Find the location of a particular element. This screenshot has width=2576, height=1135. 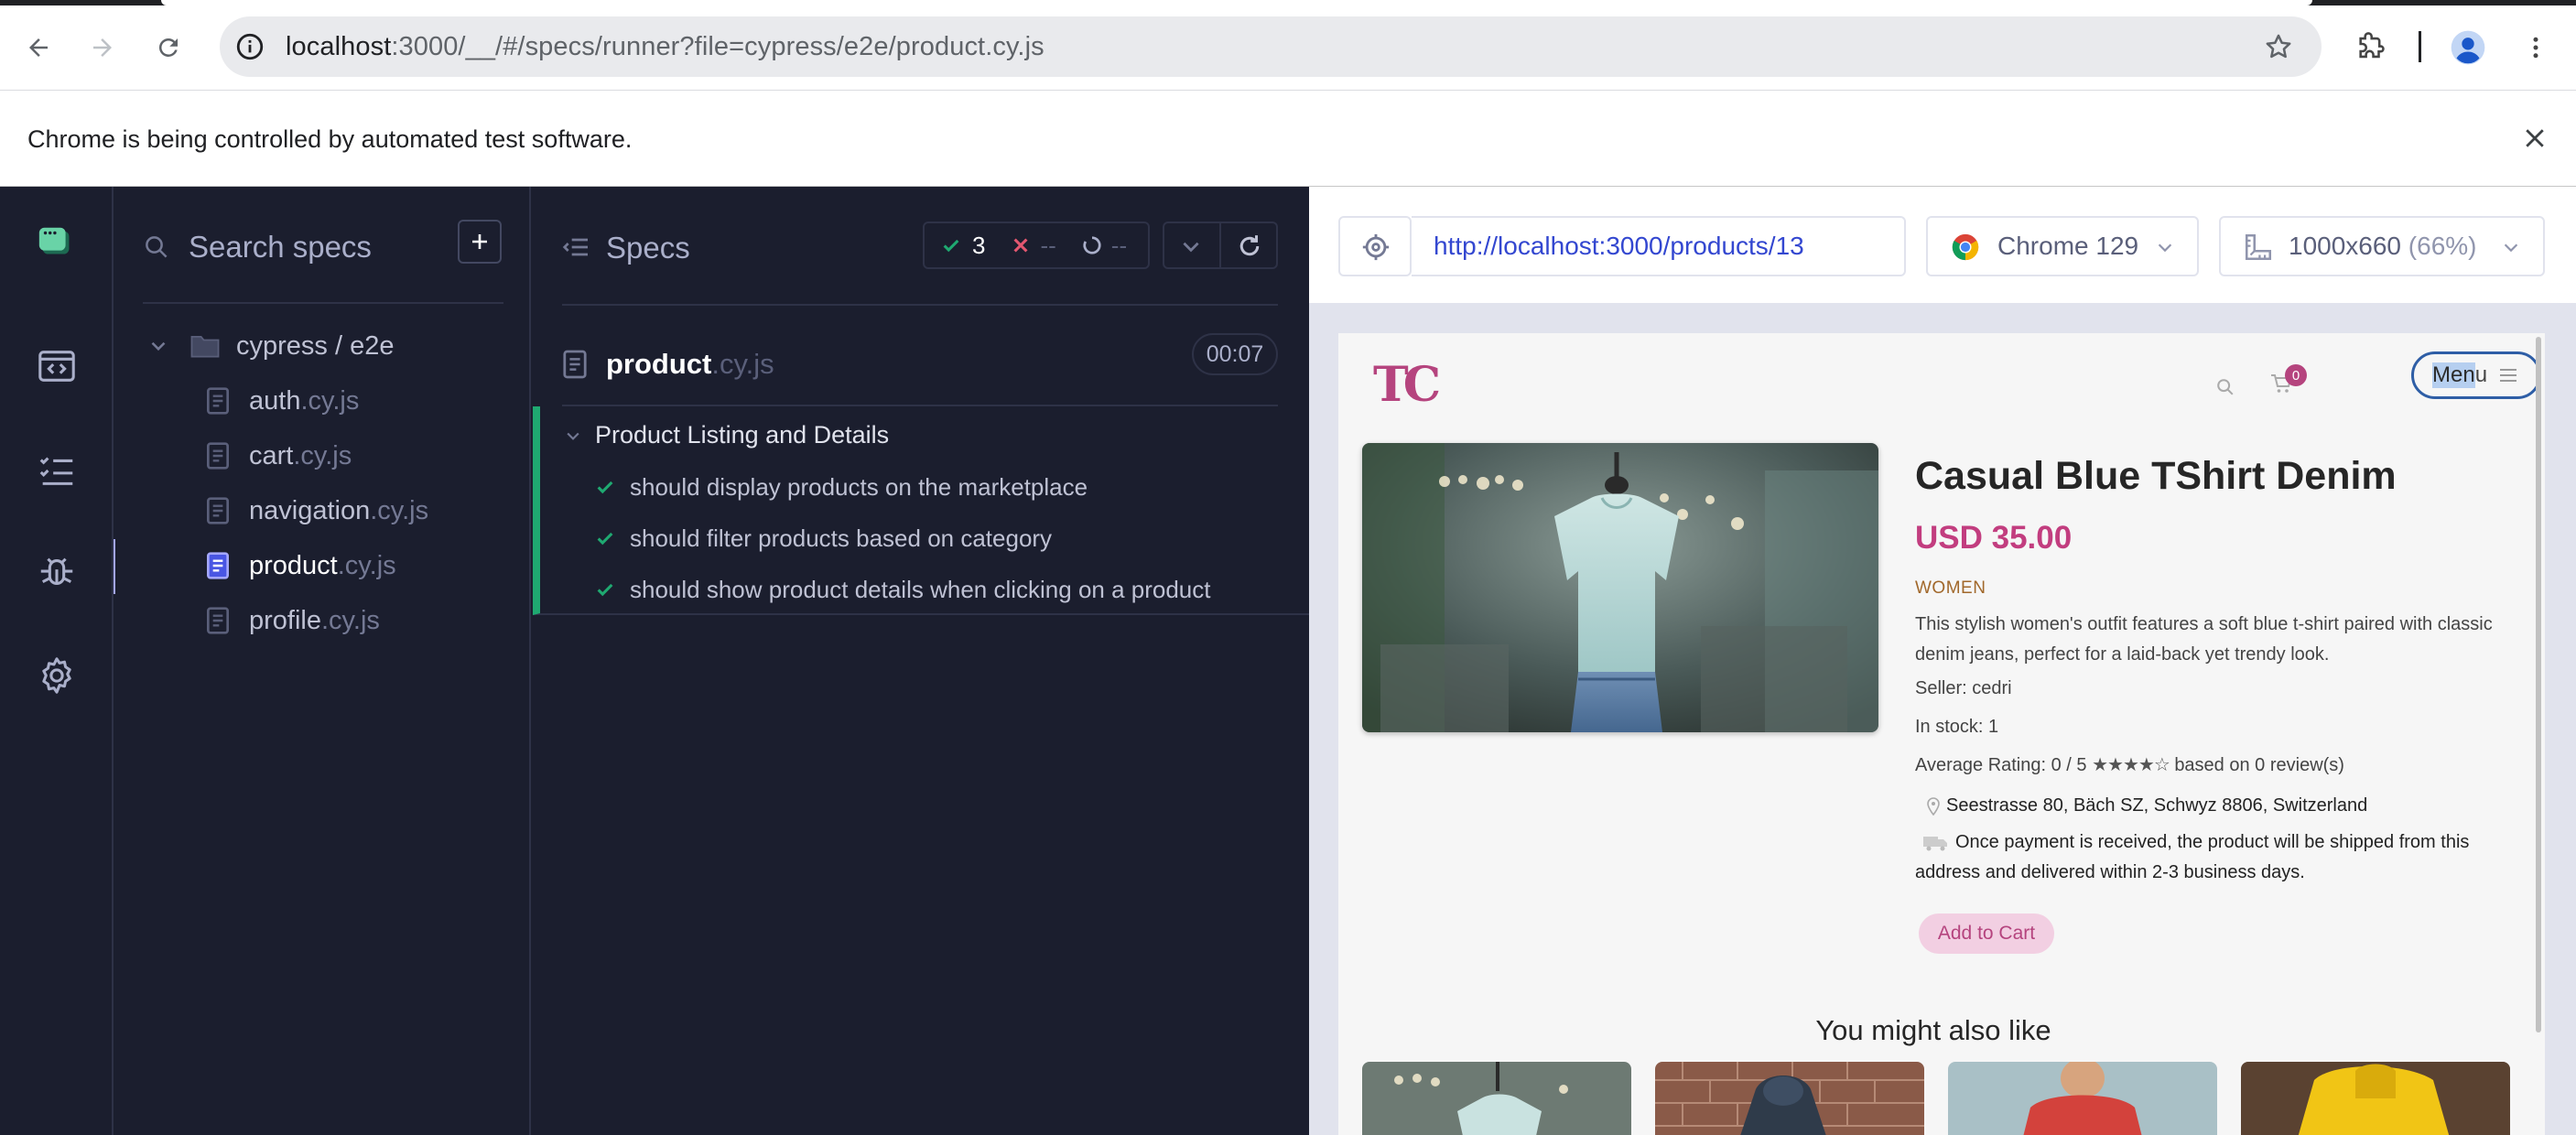

spec-file-auth: auth .cy.js is located at coordinates (282, 401).